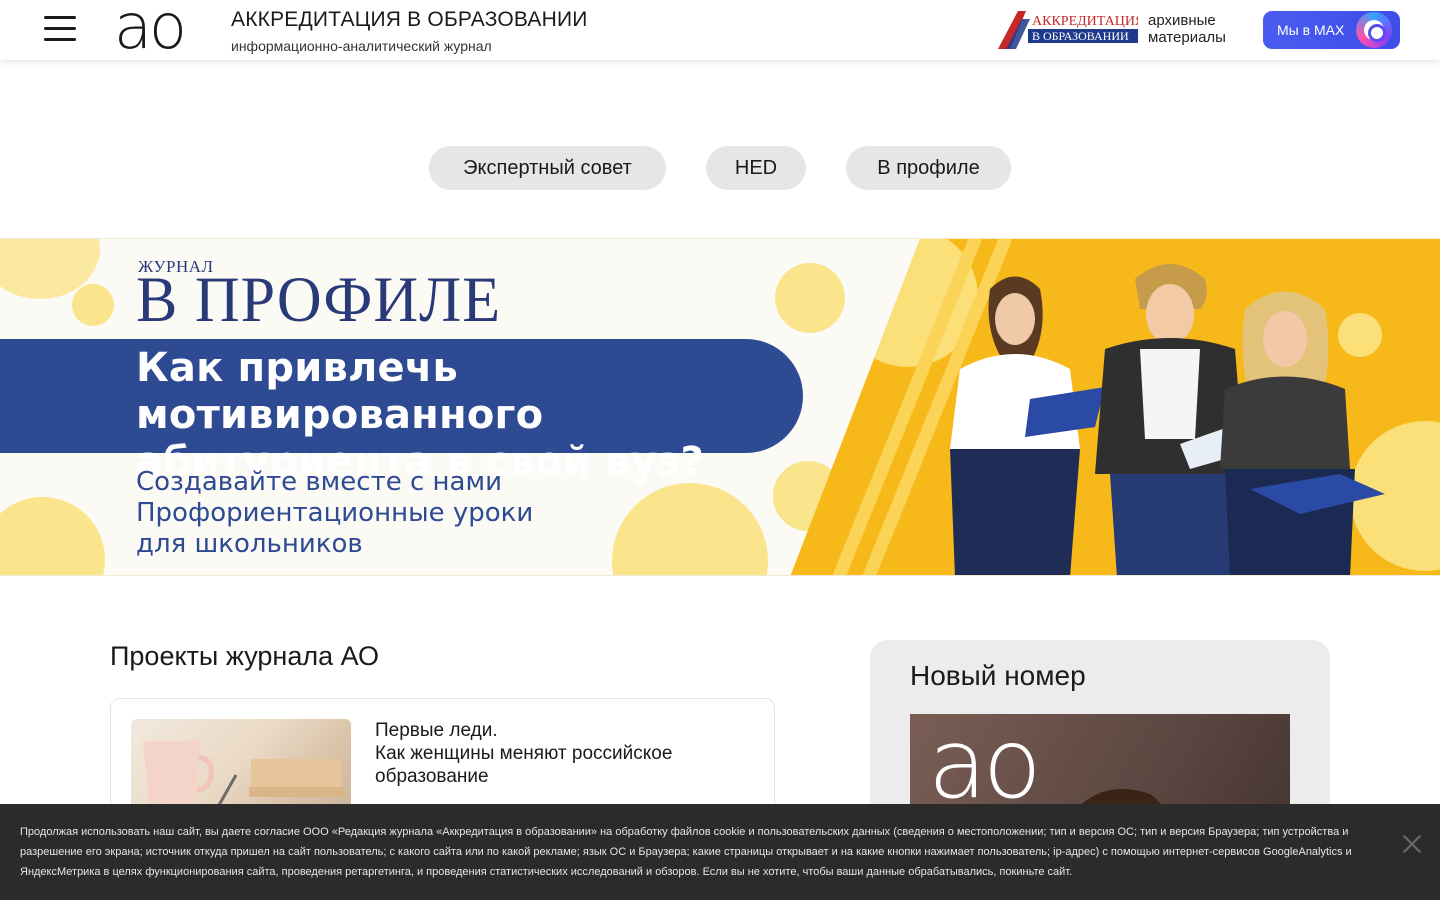 The height and width of the screenshot is (900, 1440). Describe the element at coordinates (60, 30) in the screenshot. I see `menu-icon` at that location.